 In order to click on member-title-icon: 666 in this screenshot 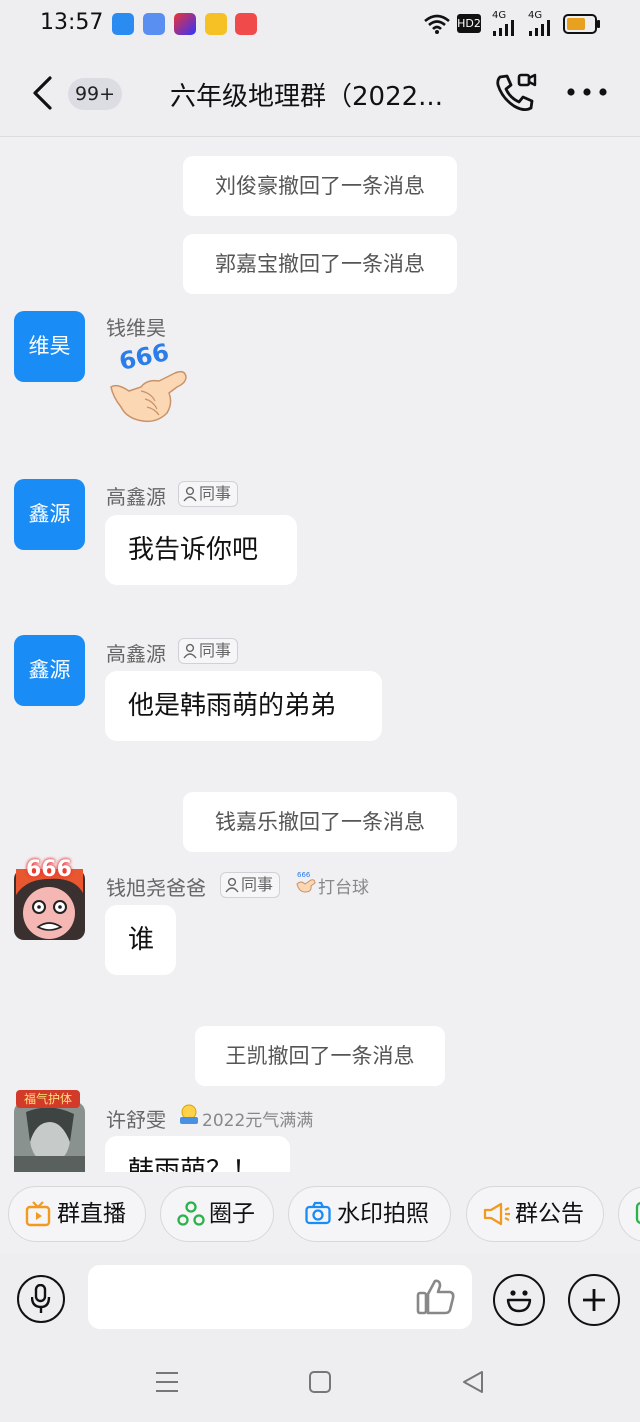, I will do `click(306, 882)`.